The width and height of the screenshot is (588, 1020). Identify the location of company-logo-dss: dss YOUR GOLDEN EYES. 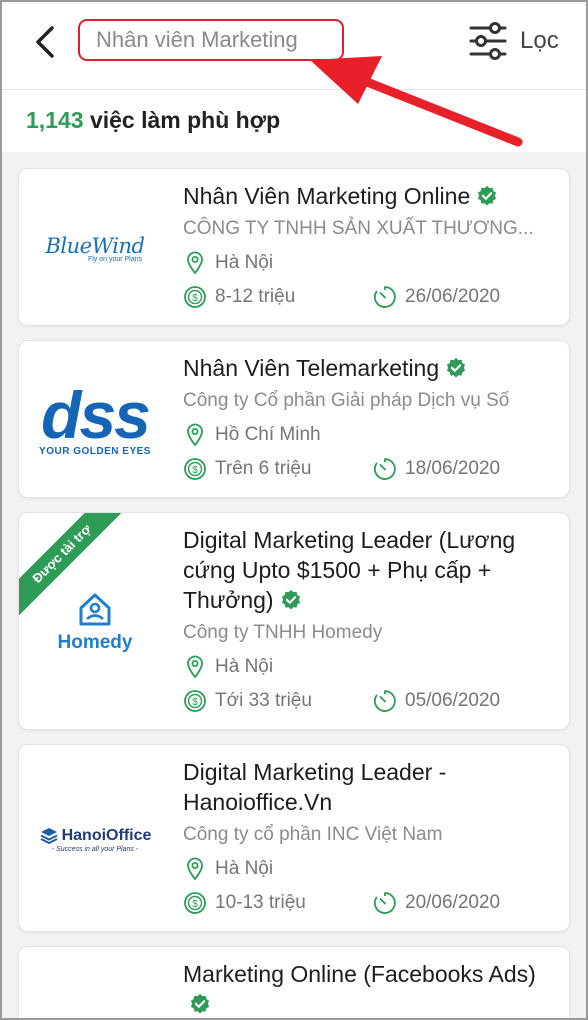
(95, 419).